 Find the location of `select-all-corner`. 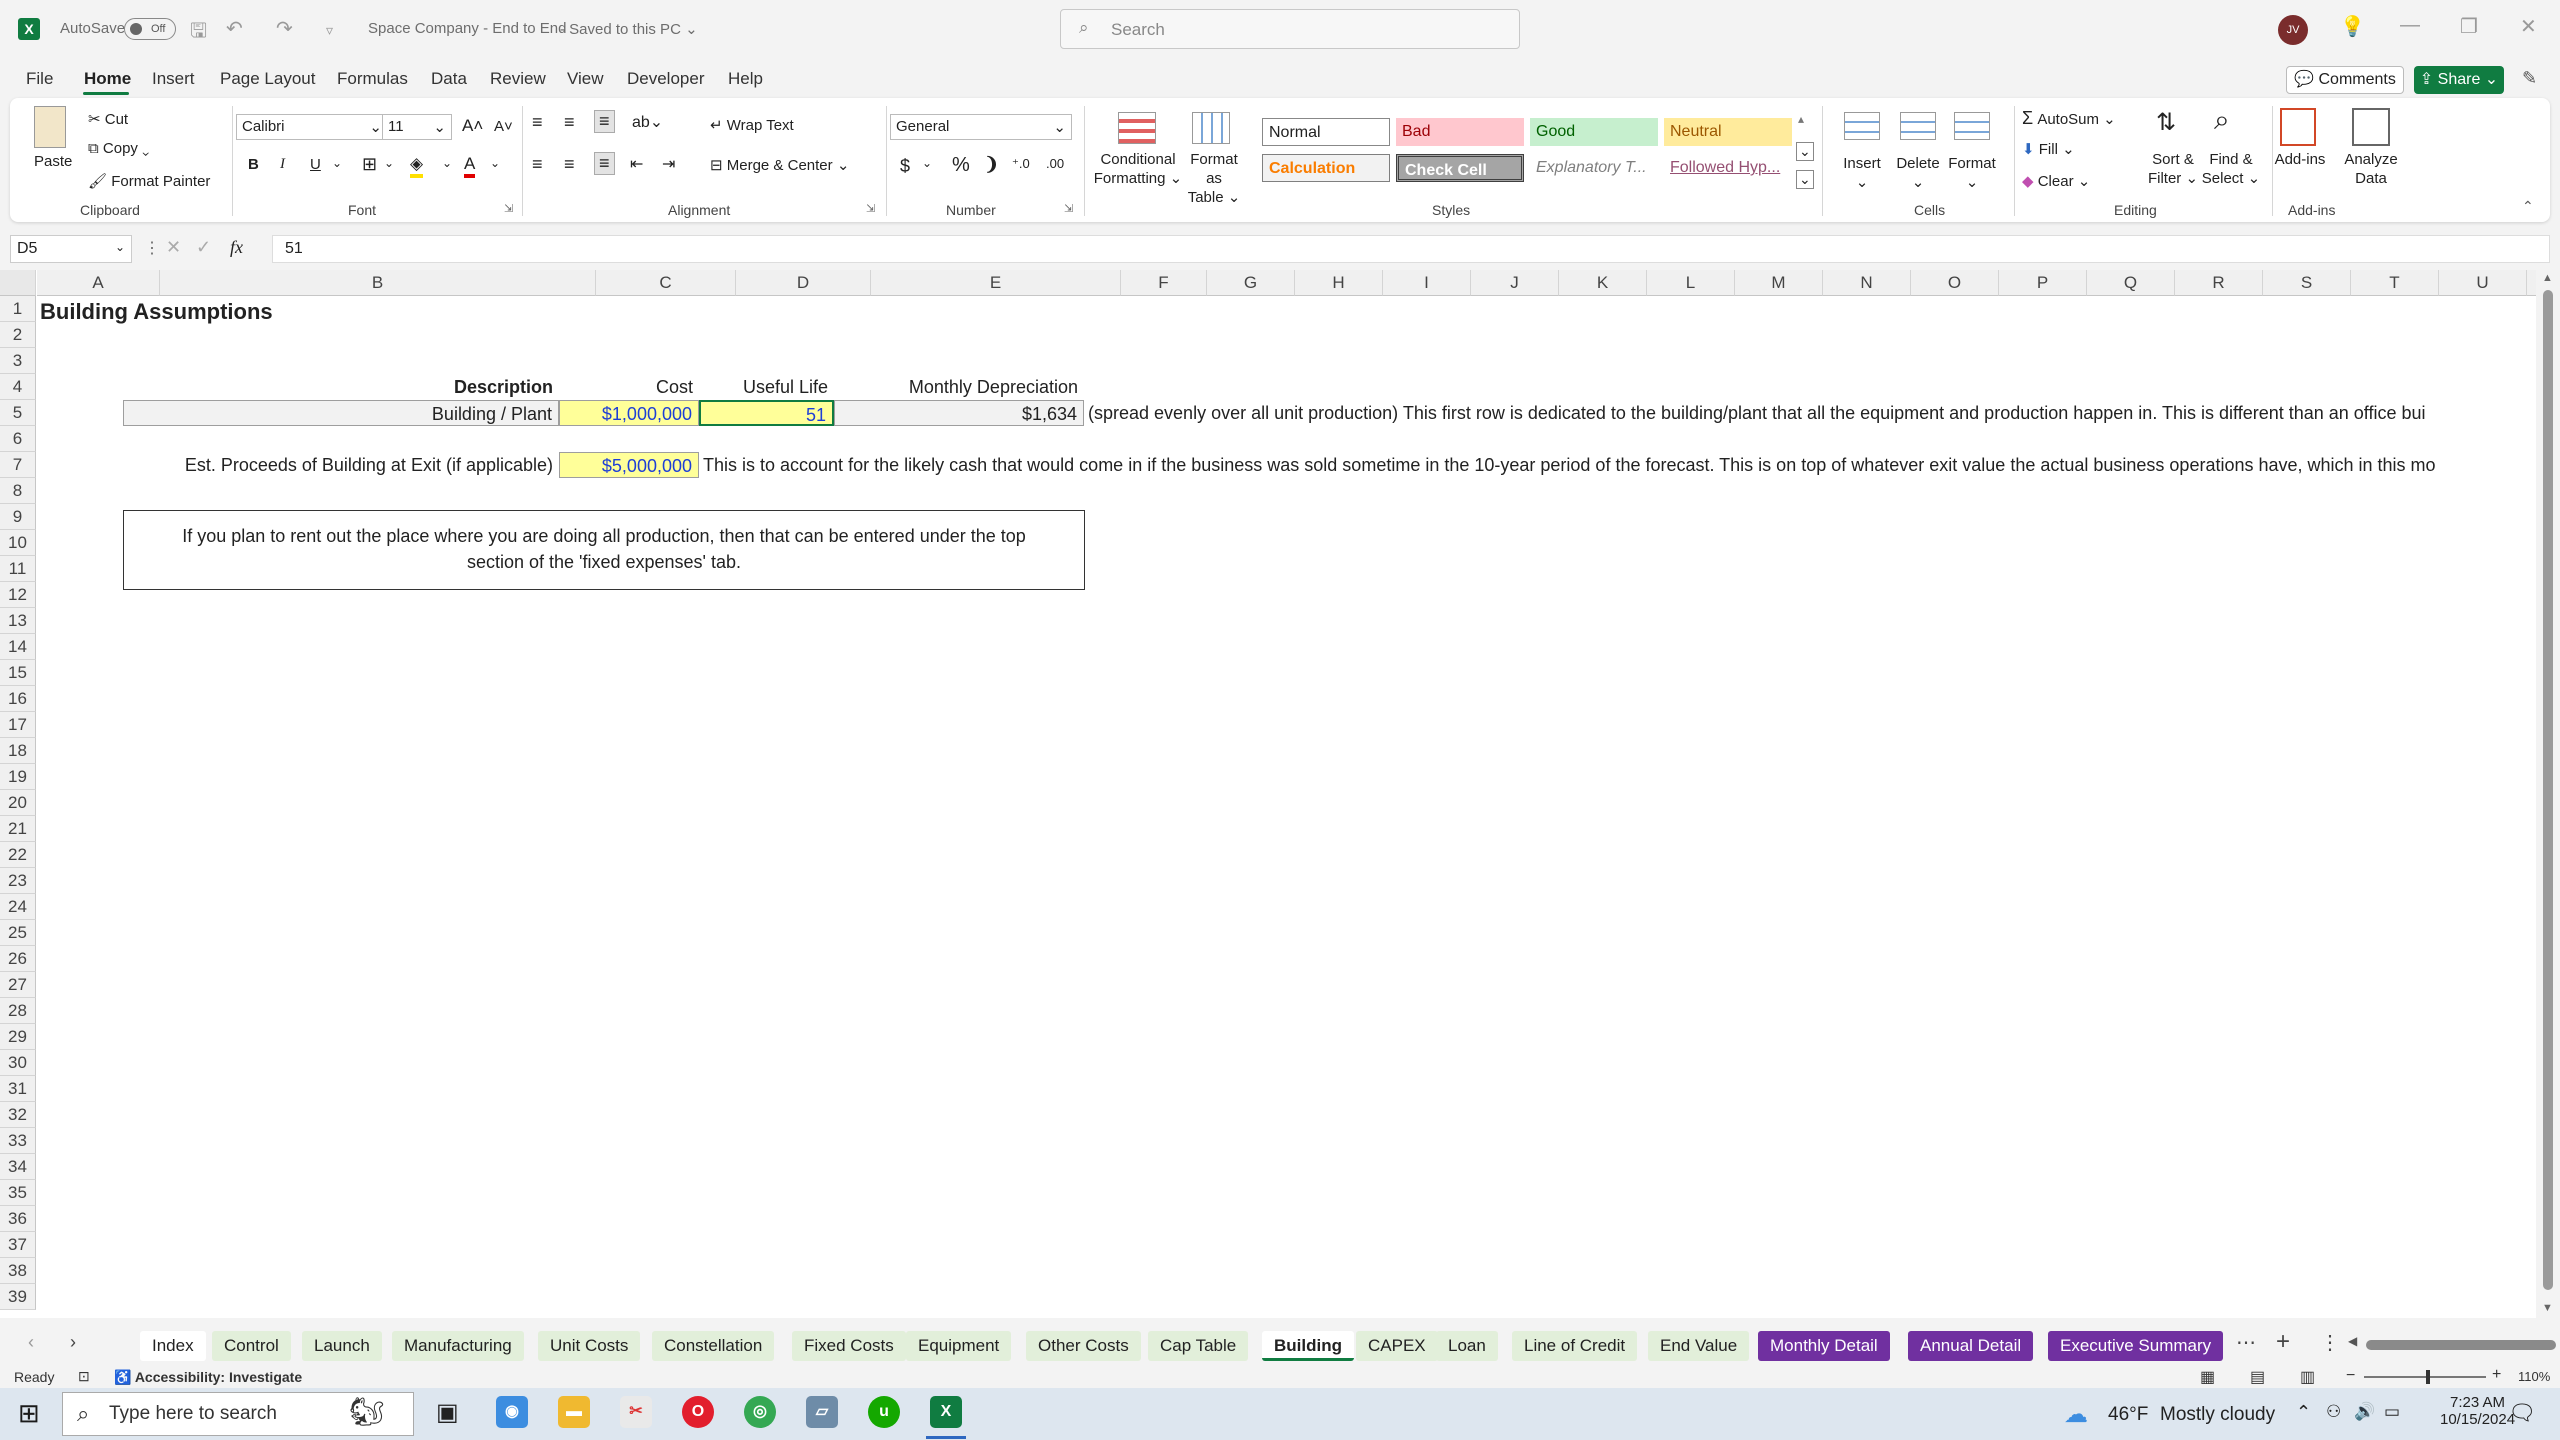

select-all-corner is located at coordinates (18, 283).